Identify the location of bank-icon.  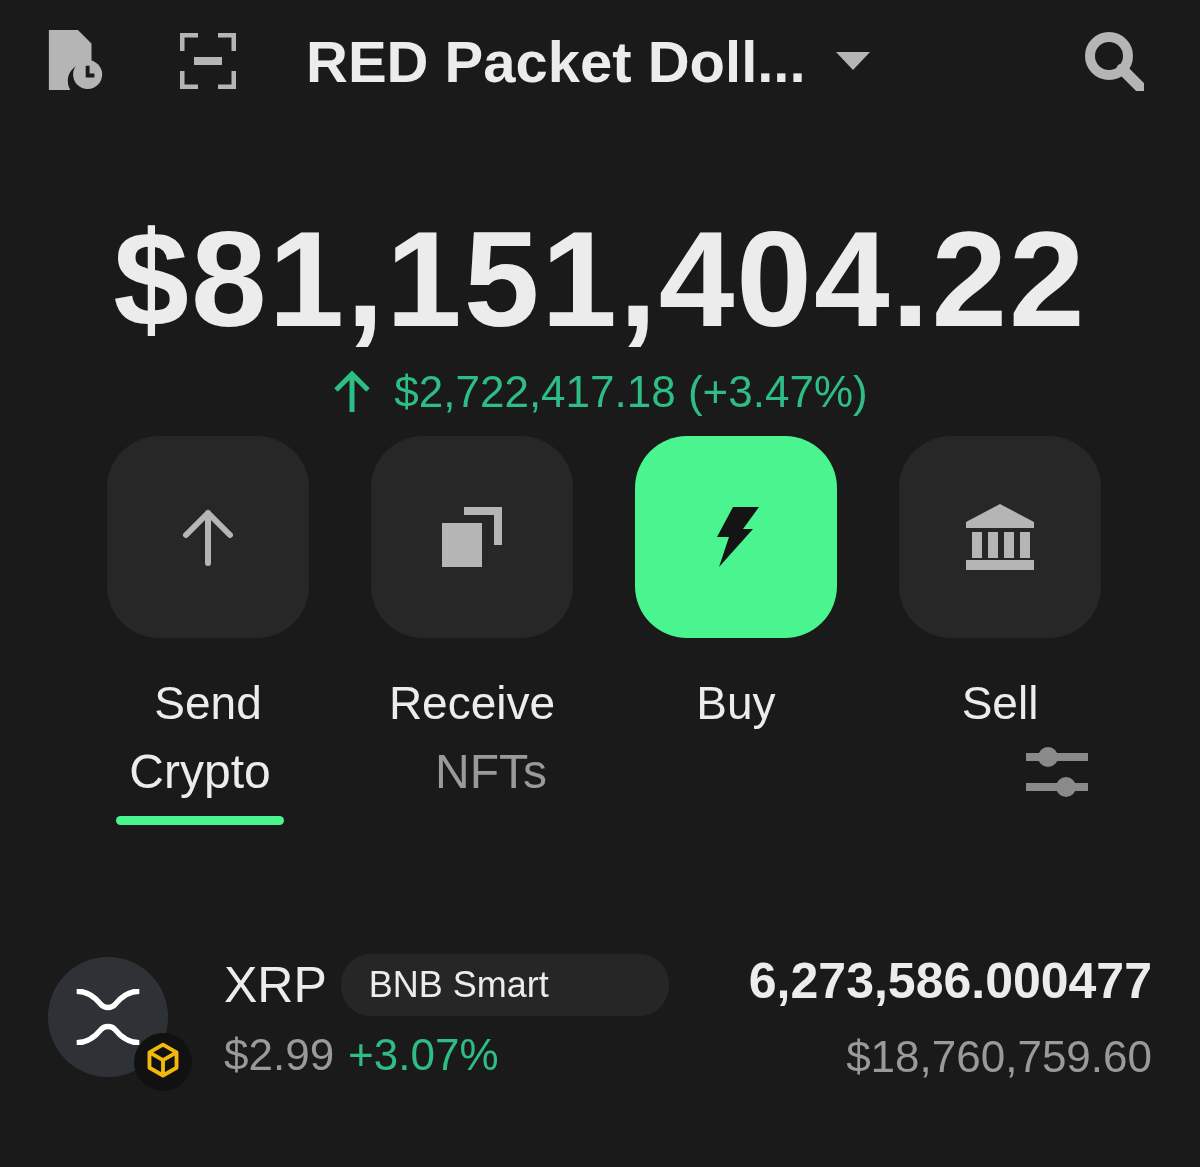
(1000, 537).